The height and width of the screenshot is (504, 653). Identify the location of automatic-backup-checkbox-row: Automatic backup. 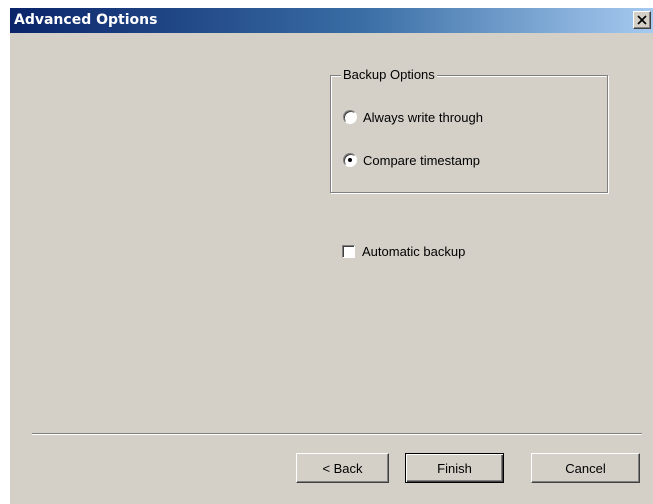
(403, 251).